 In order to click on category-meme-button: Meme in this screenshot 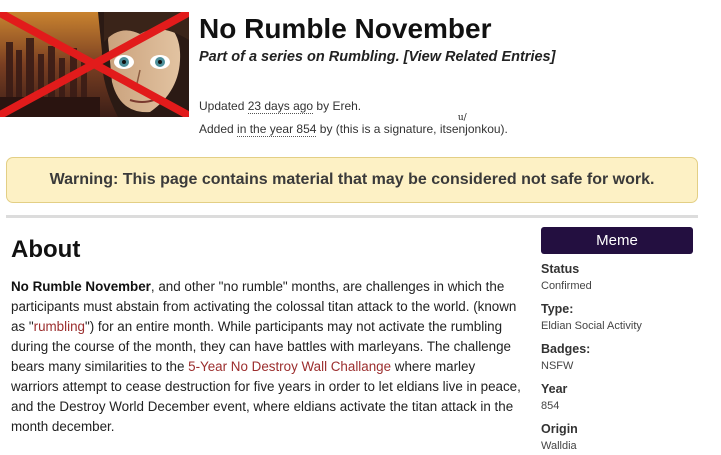, I will do `click(617, 240)`.